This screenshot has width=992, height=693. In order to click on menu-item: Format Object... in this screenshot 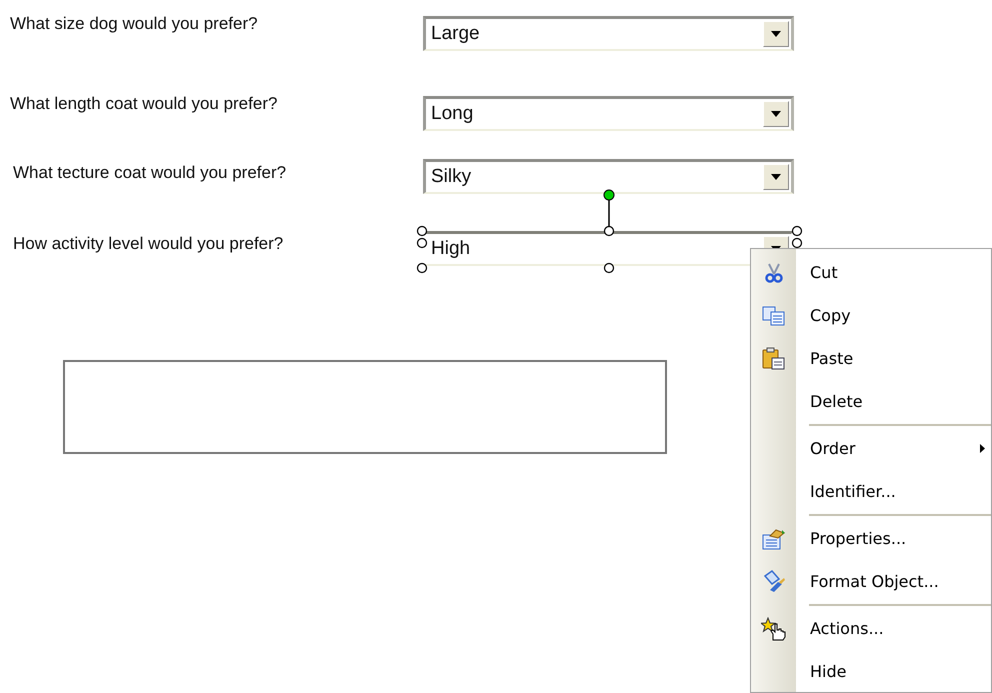, I will do `click(871, 581)`.